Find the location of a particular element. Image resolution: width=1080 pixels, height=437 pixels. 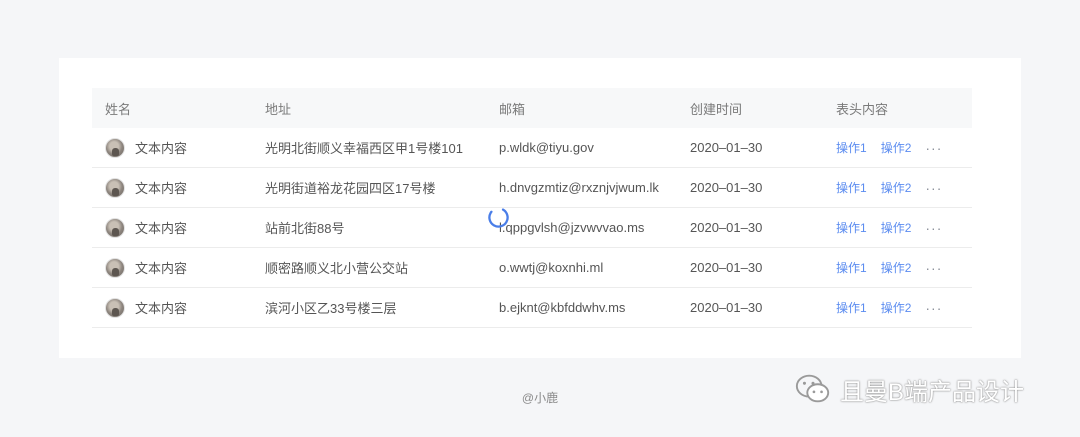

table-header: 姓名 地址 邮箱 创建时间 表头内容 is located at coordinates (532, 108).